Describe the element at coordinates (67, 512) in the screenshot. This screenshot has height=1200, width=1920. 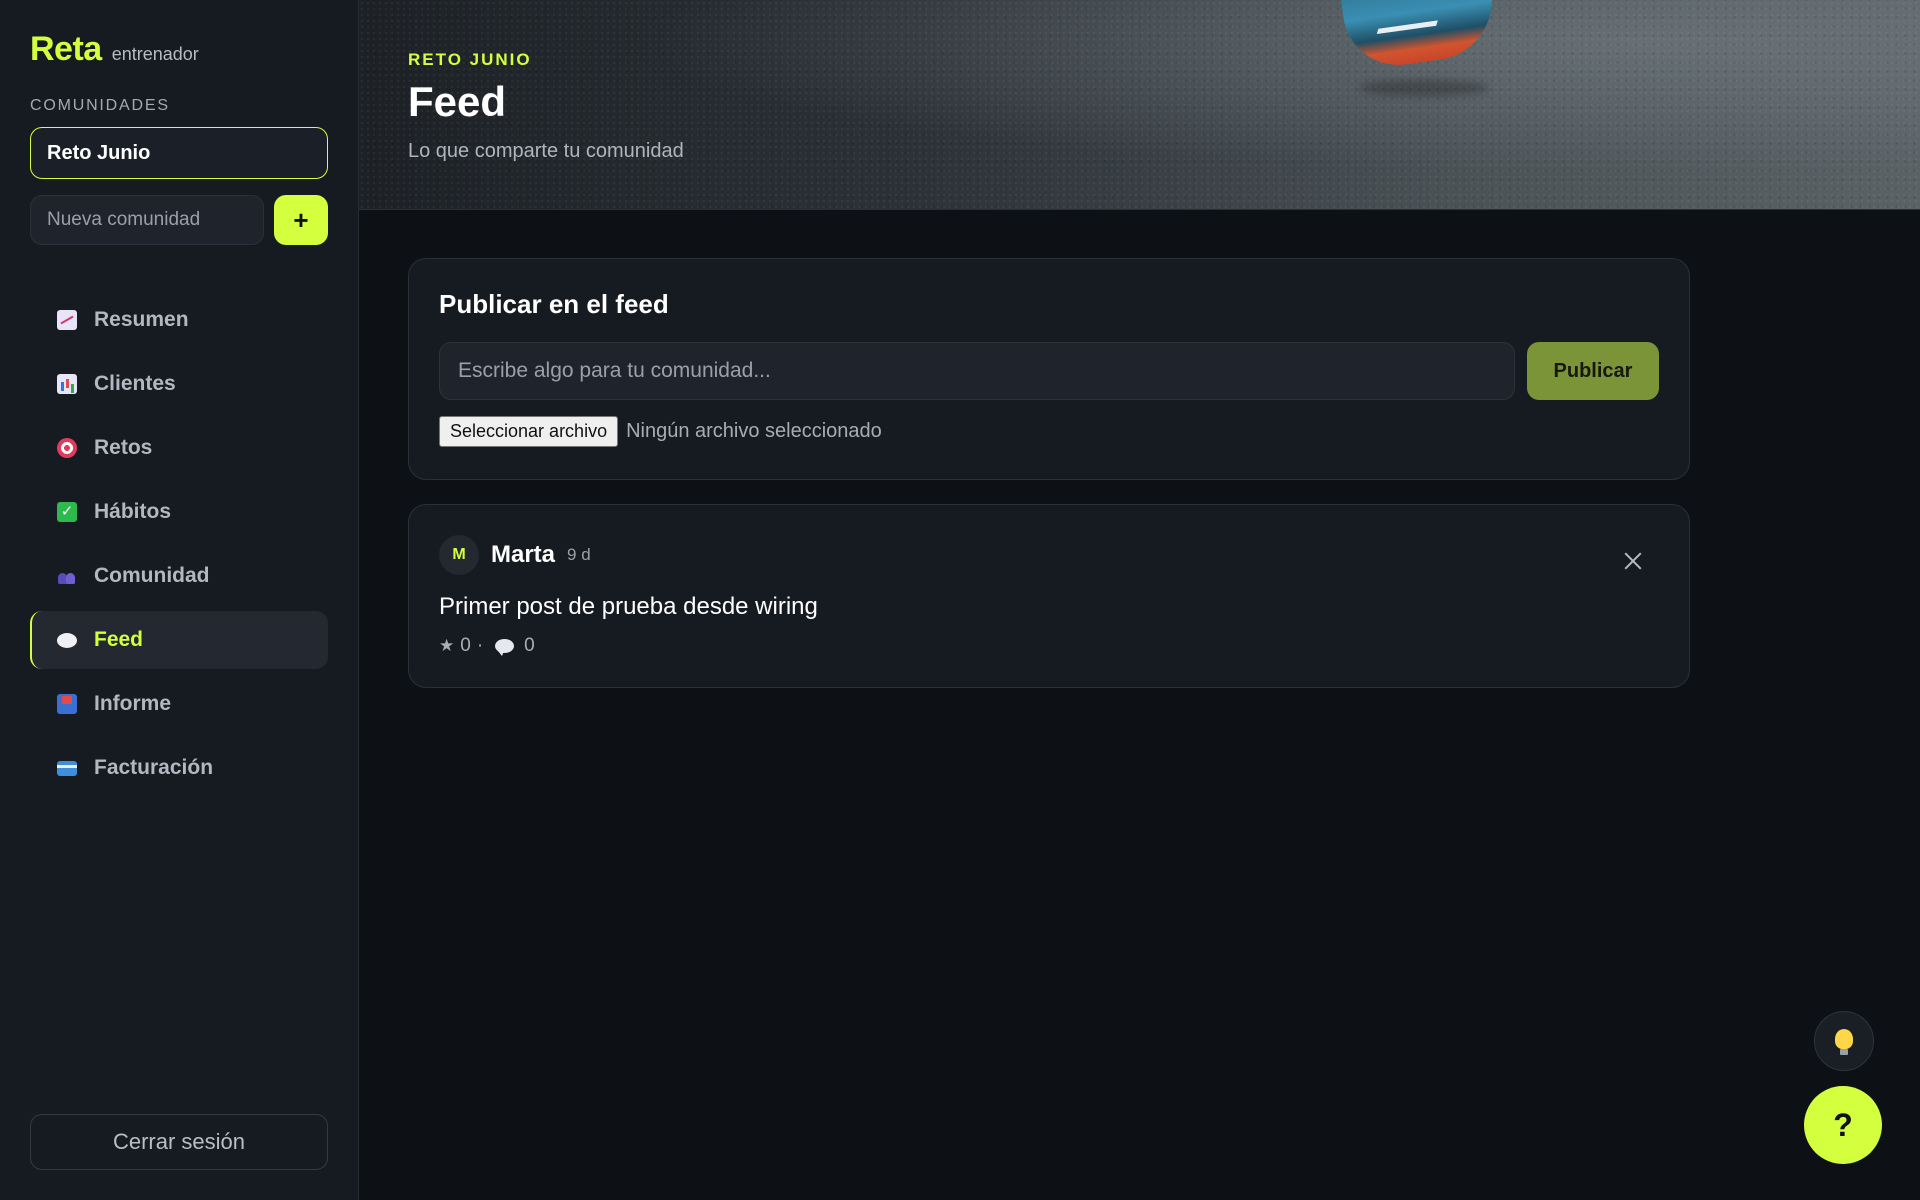
I see `checkbox-icon: ✓` at that location.